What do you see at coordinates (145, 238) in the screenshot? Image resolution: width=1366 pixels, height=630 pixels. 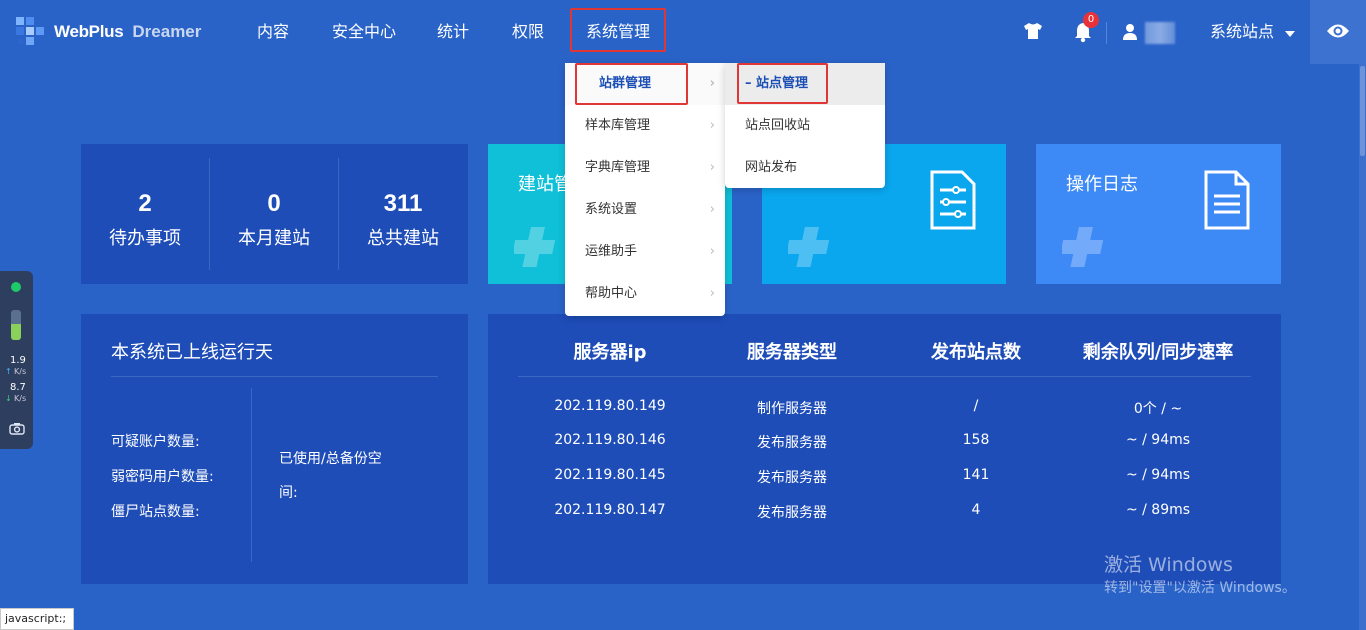 I see `stat-pending-label: 待办事项` at bounding box center [145, 238].